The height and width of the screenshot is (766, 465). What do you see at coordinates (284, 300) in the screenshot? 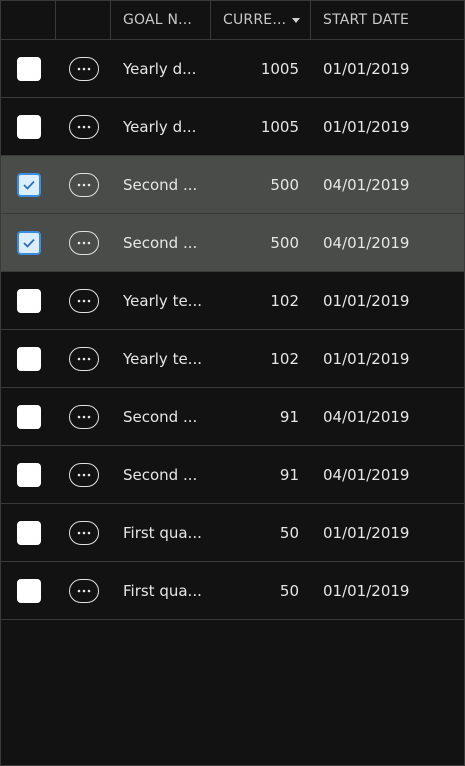
I see `current-value: 102` at bounding box center [284, 300].